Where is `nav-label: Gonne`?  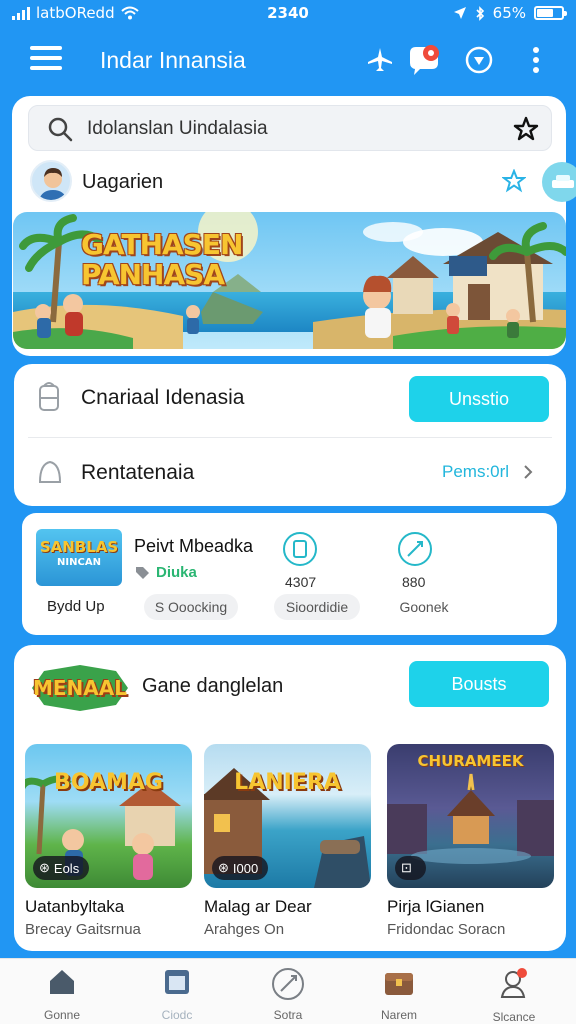
nav-label: Gonne is located at coordinates (62, 1015).